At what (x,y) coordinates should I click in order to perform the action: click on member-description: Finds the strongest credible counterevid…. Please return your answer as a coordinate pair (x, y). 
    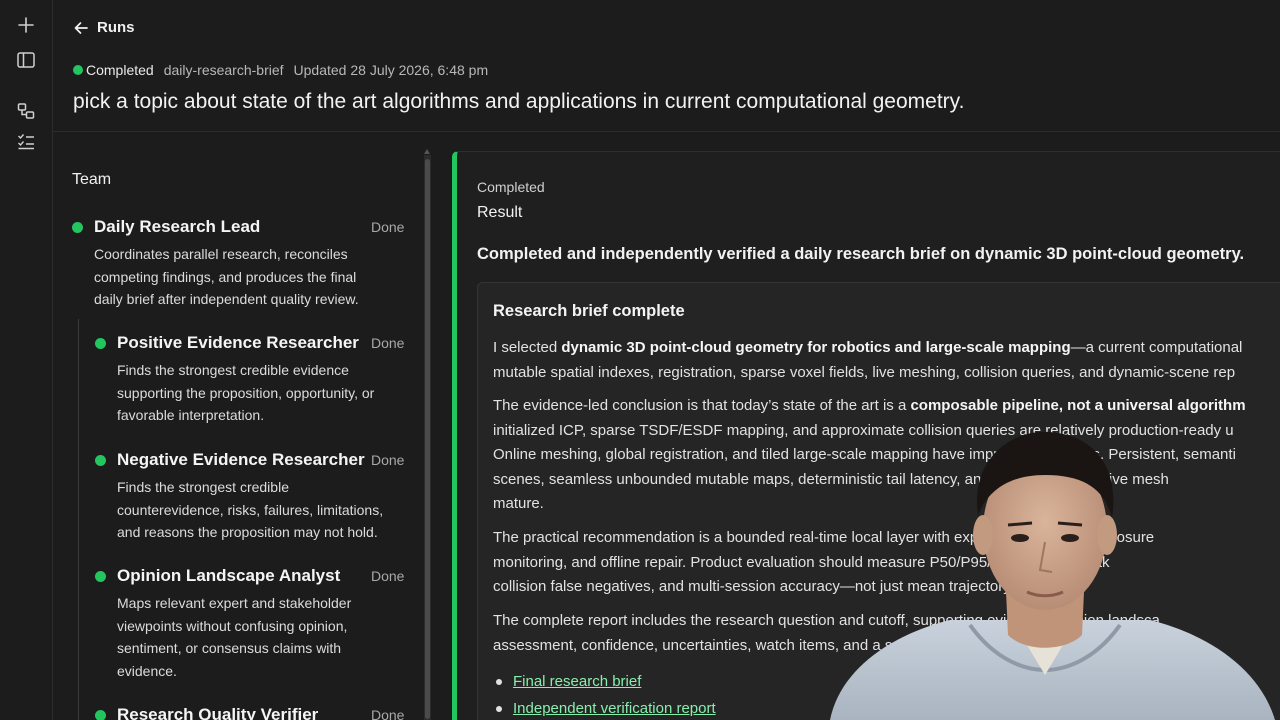
    Looking at the image, I should click on (250, 509).